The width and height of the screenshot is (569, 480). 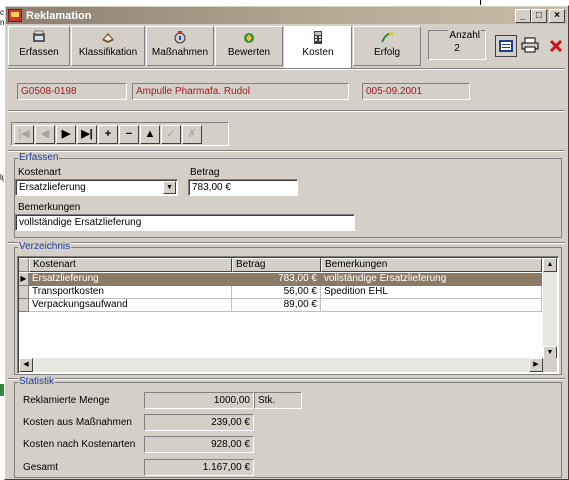 What do you see at coordinates (45, 134) in the screenshot?
I see `previous-record-button: ◀` at bounding box center [45, 134].